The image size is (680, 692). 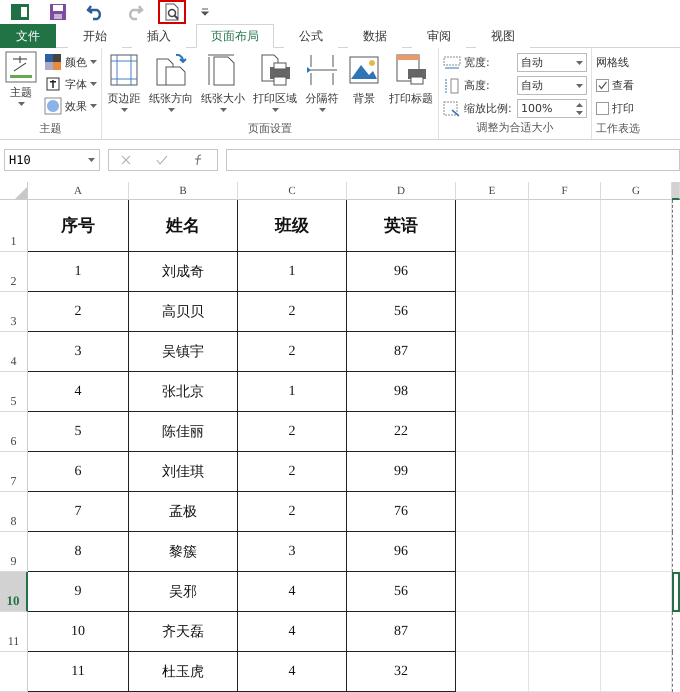 What do you see at coordinates (532, 85) in the screenshot?
I see `field-value: 自动` at bounding box center [532, 85].